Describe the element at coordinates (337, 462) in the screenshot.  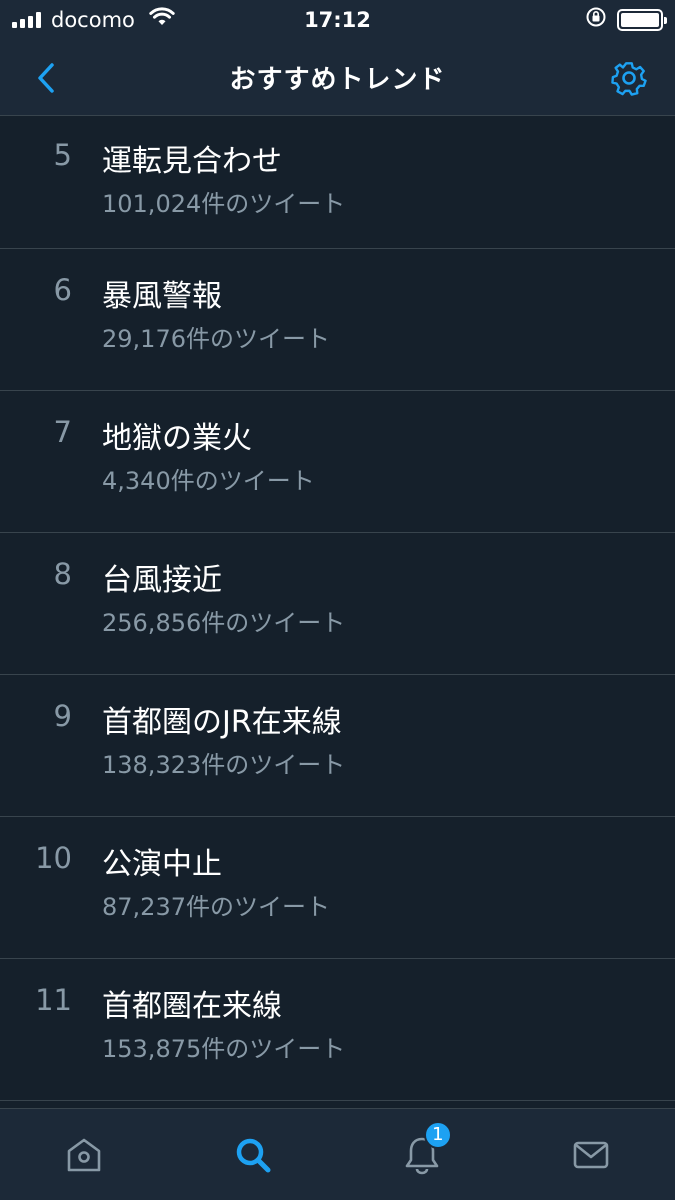
I see `trend-item: 7 地獄の業火 4,340件のツイート` at that location.